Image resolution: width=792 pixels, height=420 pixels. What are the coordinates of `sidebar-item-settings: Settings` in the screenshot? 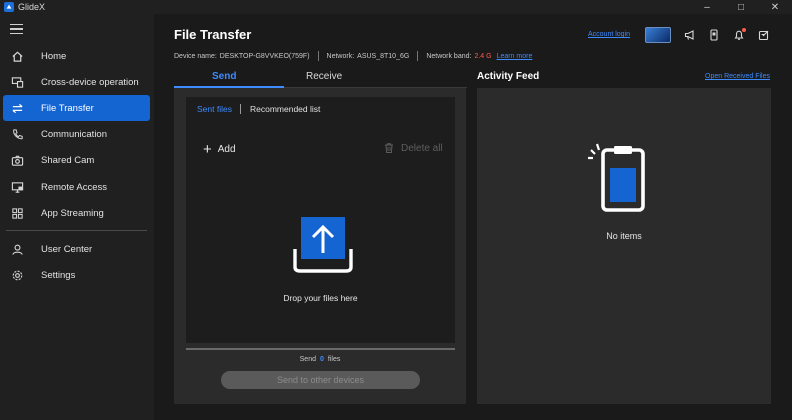 It's located at (76, 275).